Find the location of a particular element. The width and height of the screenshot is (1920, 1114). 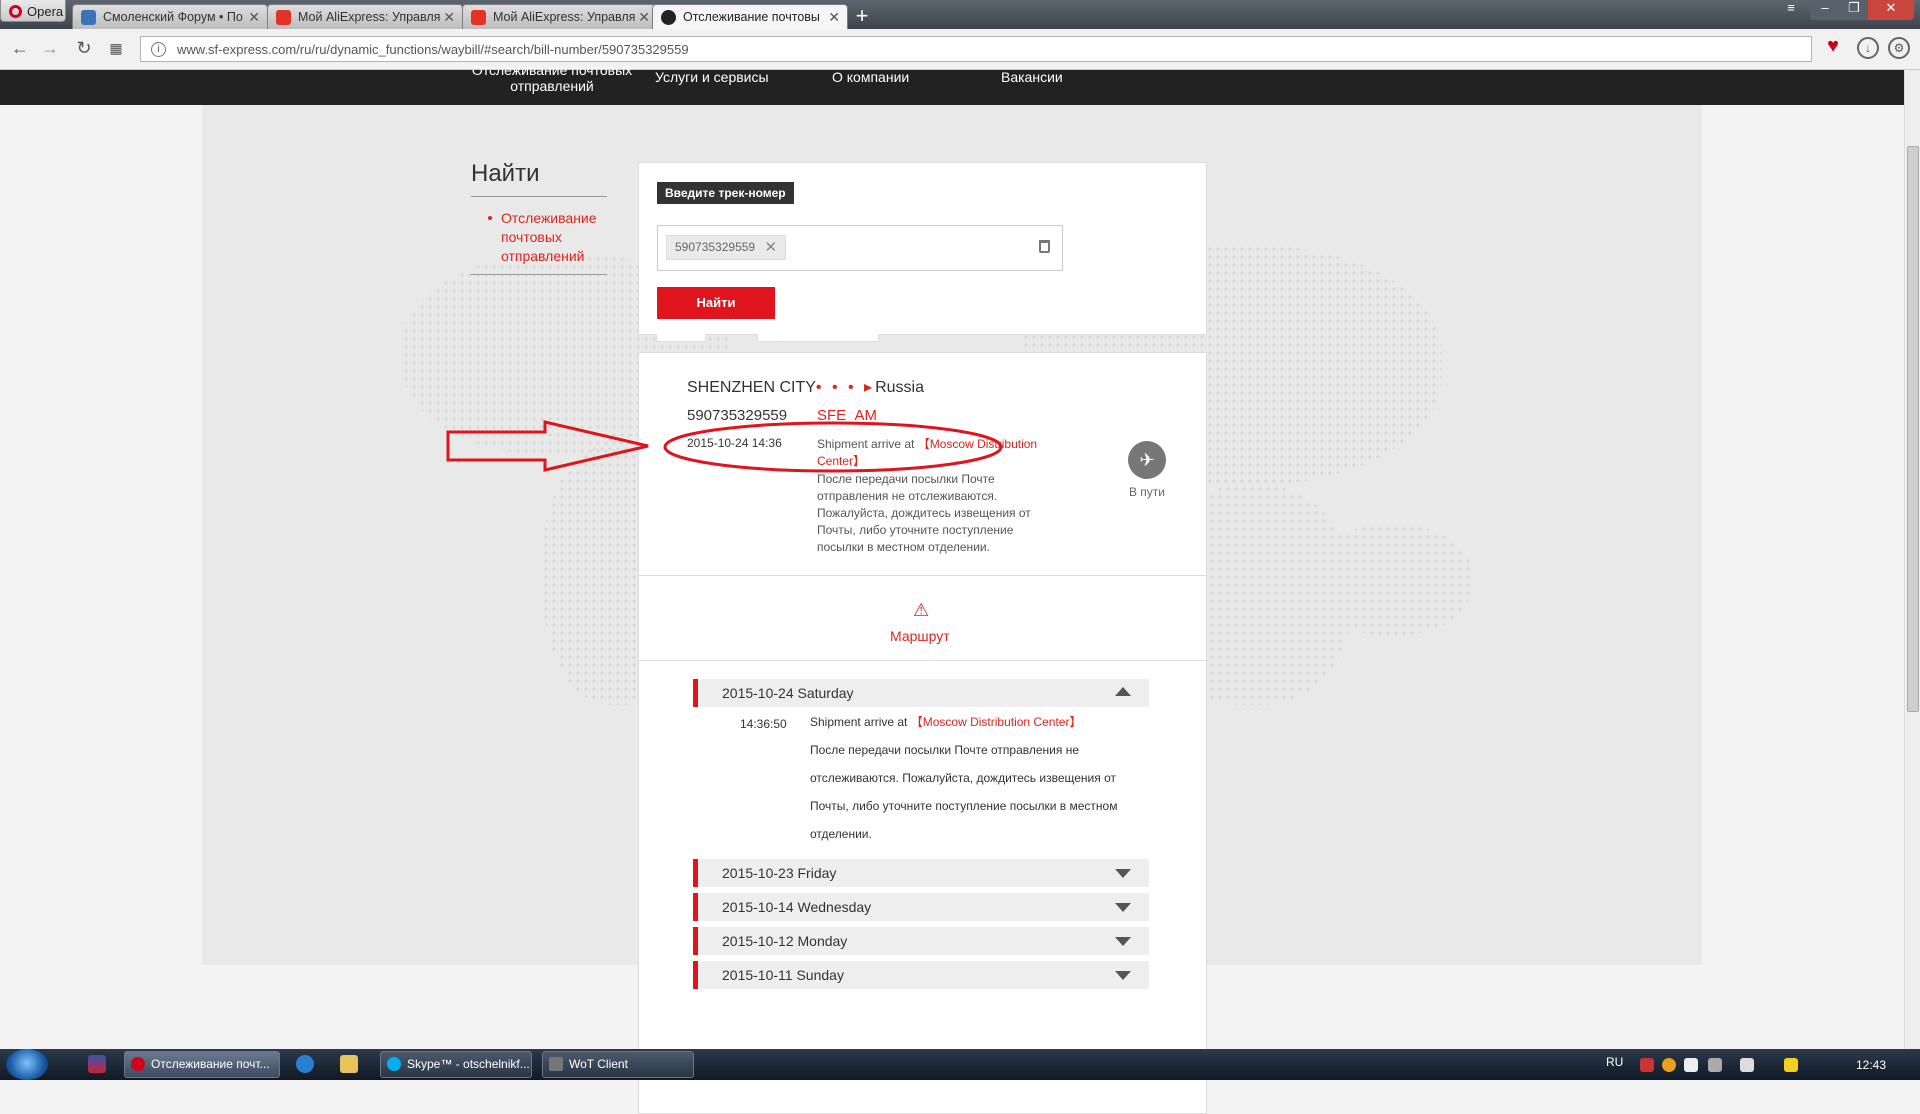

close-window-button: ✕ is located at coordinates (1891, 10).